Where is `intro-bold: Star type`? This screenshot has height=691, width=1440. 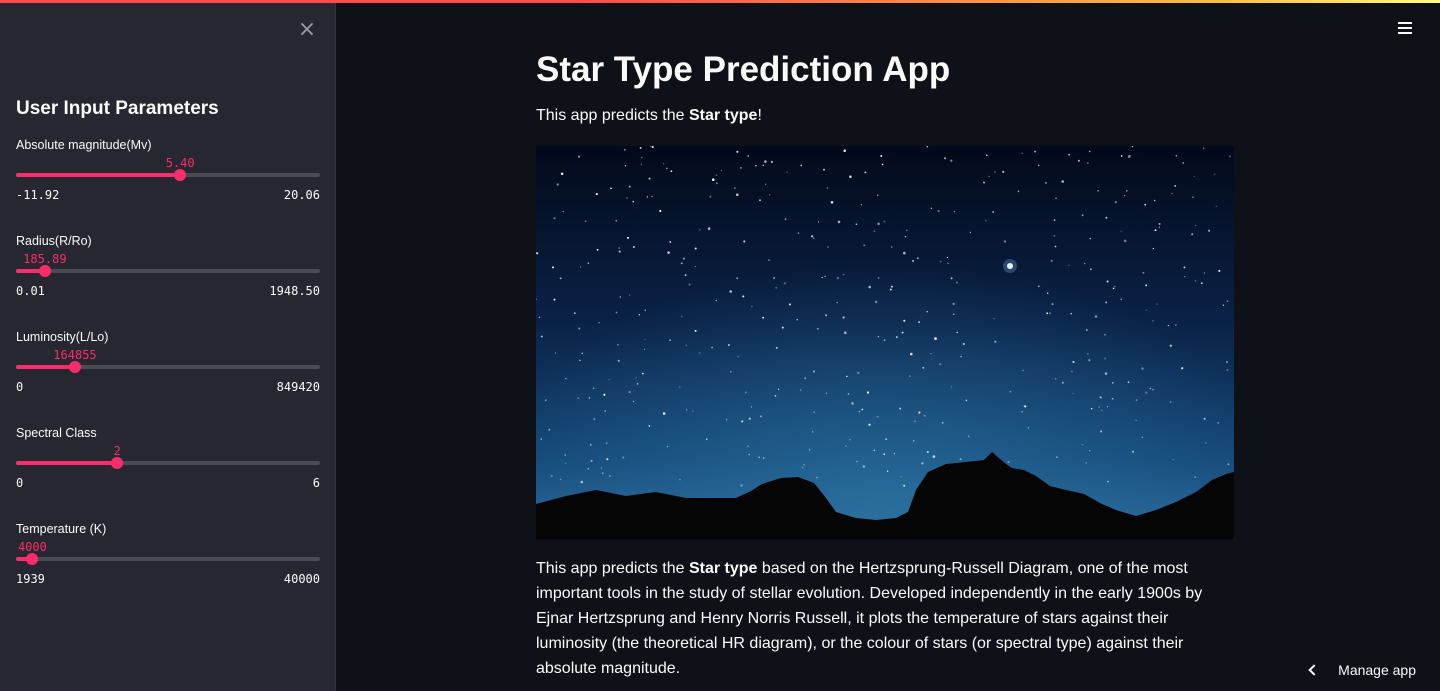 intro-bold: Star type is located at coordinates (723, 115).